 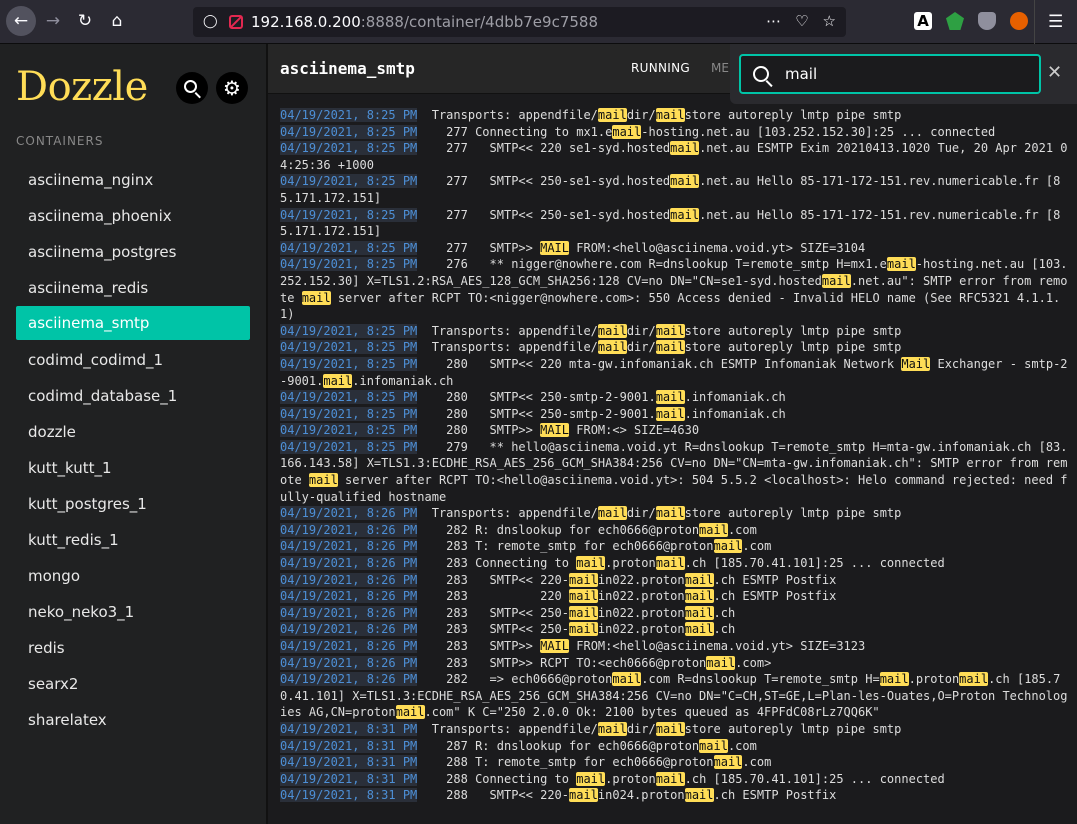 What do you see at coordinates (133, 396) in the screenshot?
I see `container-item: codimd_database_1` at bounding box center [133, 396].